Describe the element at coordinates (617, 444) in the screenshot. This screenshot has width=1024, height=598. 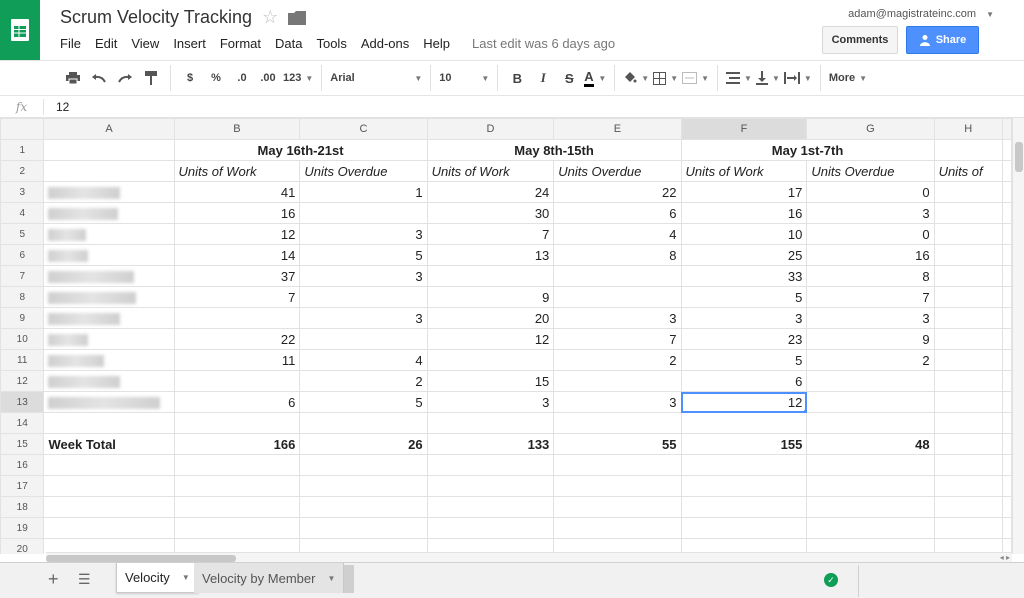
I see `cell-e15: 55` at that location.